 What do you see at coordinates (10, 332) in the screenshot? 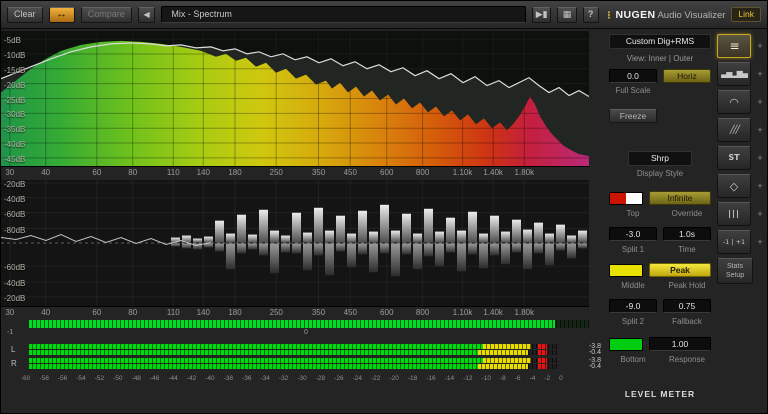
I see `corr-minus-one-label: -1` at bounding box center [10, 332].